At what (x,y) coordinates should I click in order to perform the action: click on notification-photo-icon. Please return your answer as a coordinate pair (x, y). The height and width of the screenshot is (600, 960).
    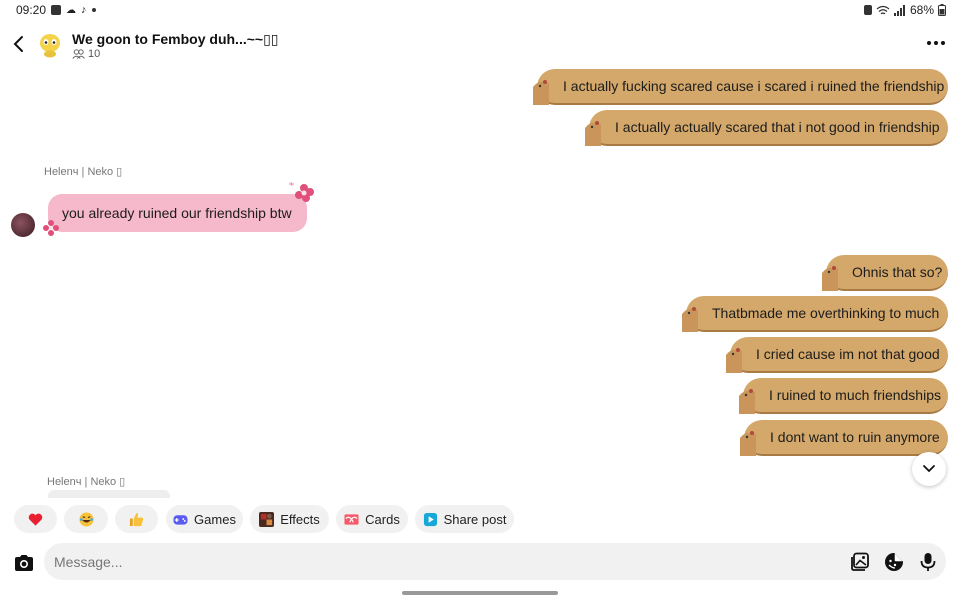
    Looking at the image, I should click on (56, 10).